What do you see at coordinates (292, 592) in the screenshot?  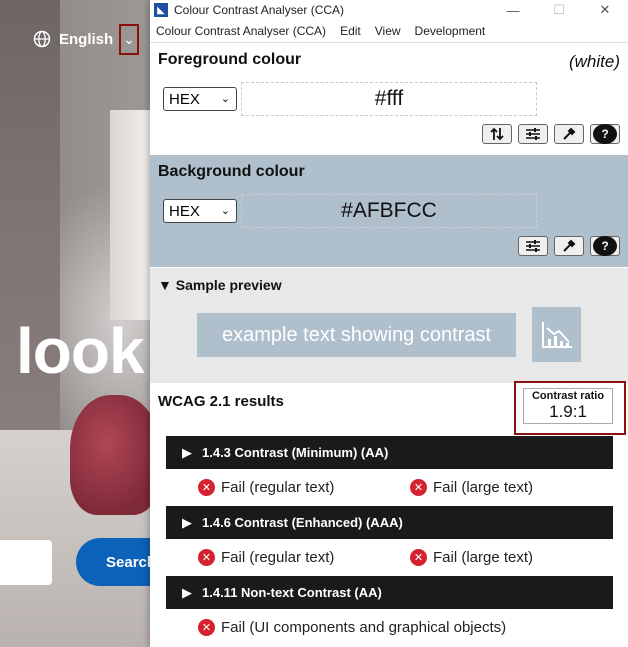 I see `criterion-label: 1.4.11 Non-text Contrast (AA)` at bounding box center [292, 592].